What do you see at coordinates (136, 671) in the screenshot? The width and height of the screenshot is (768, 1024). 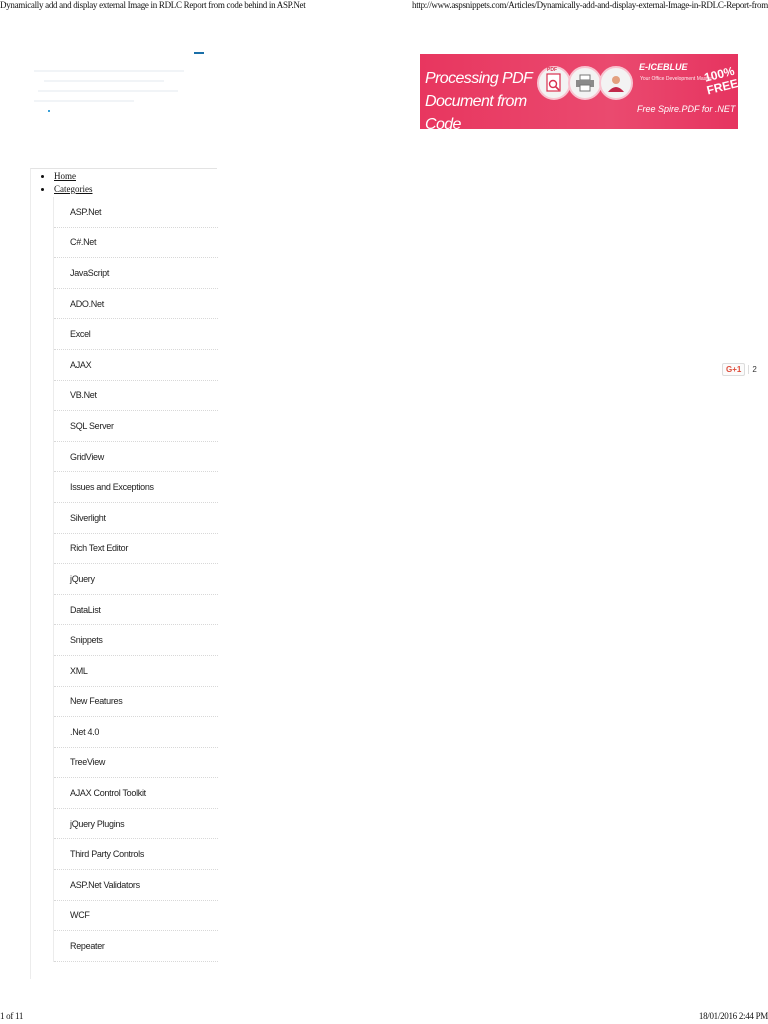 I see `category-item: XML` at bounding box center [136, 671].